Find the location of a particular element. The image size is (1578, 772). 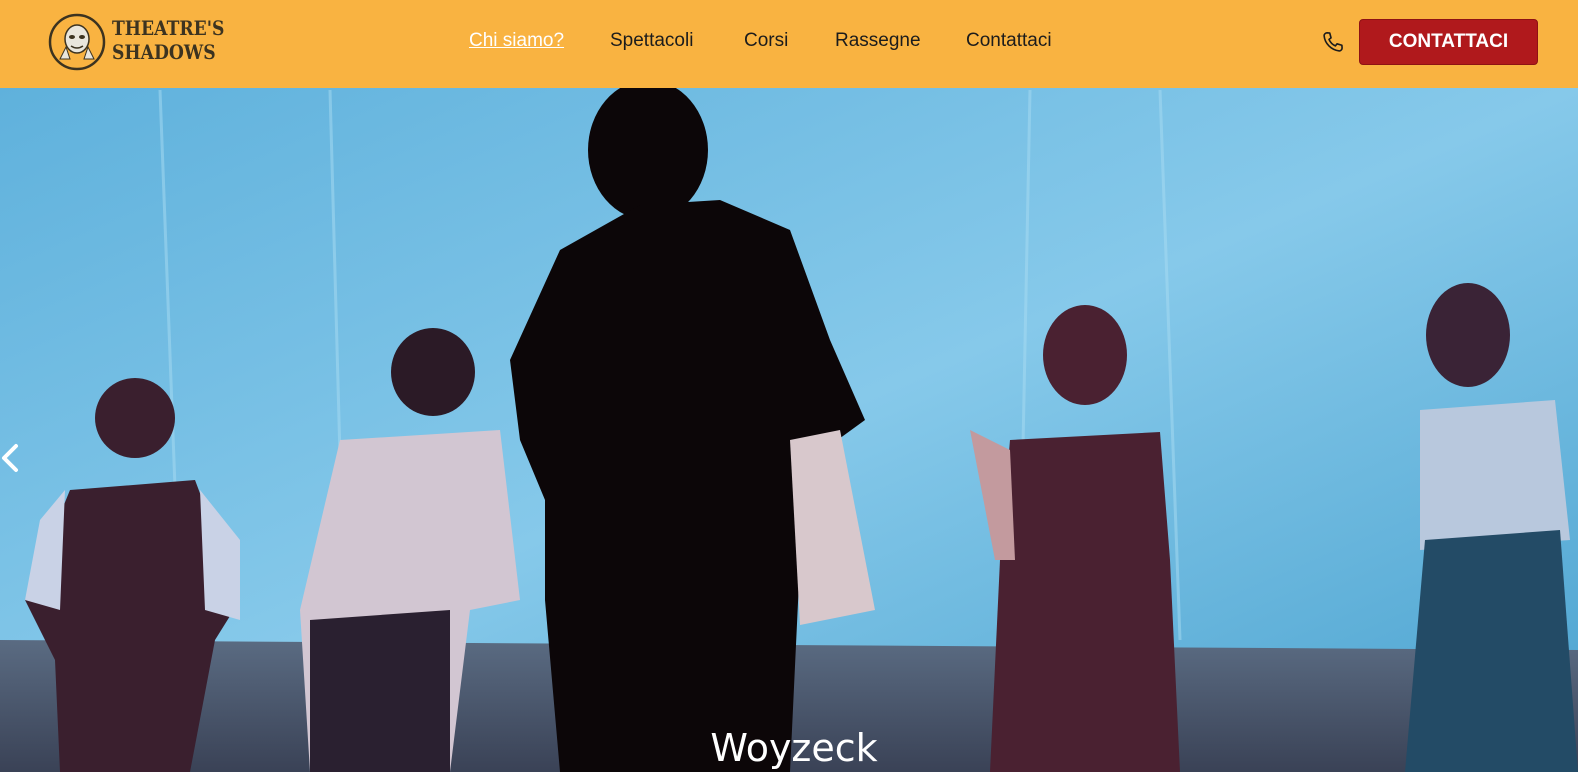

nav-item-rassegne: Rassegne is located at coordinates (878, 41).